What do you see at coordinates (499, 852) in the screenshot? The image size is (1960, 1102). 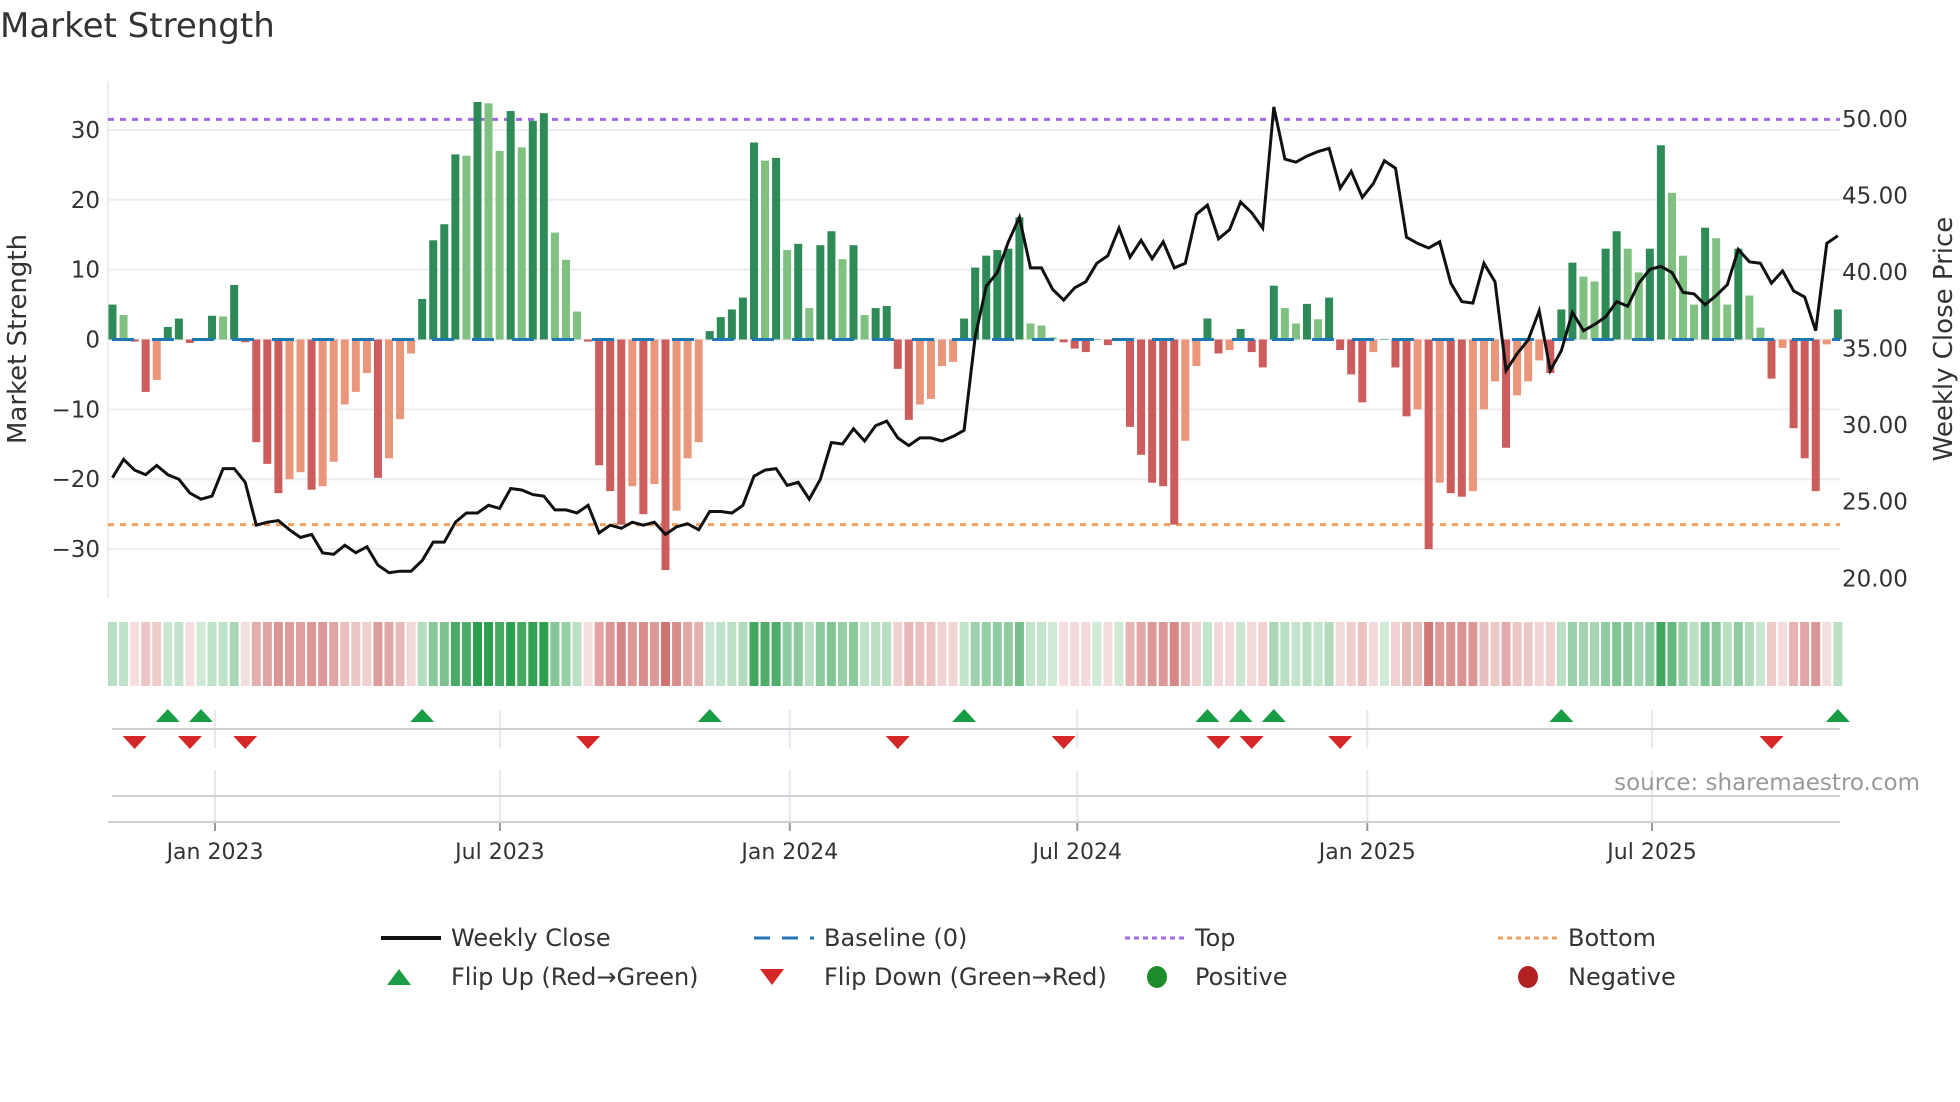 I see `x-tick-label: Jul 2023` at bounding box center [499, 852].